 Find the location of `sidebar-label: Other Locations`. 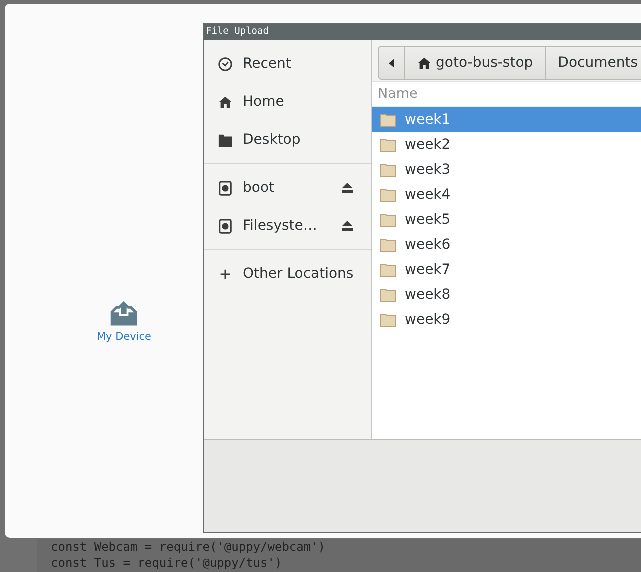

sidebar-label: Other Locations is located at coordinates (298, 274).